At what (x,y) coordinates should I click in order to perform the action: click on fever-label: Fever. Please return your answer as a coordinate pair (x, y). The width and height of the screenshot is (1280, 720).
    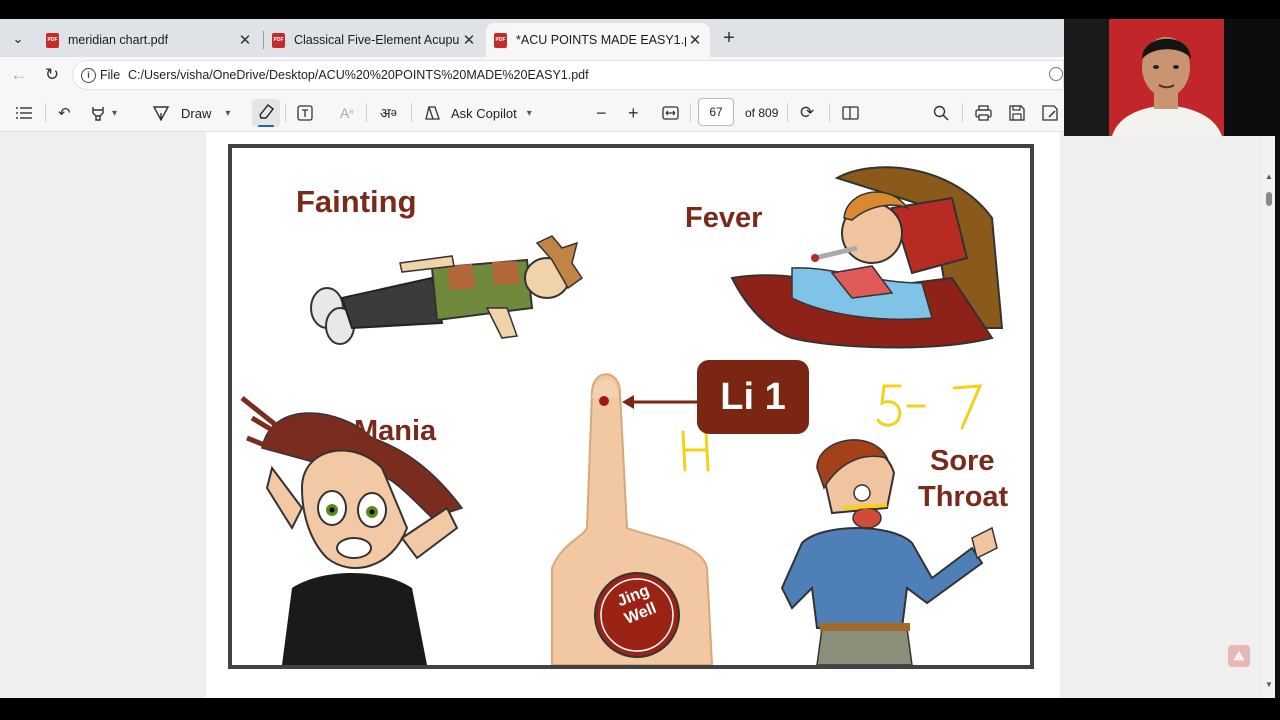
    Looking at the image, I should click on (724, 218).